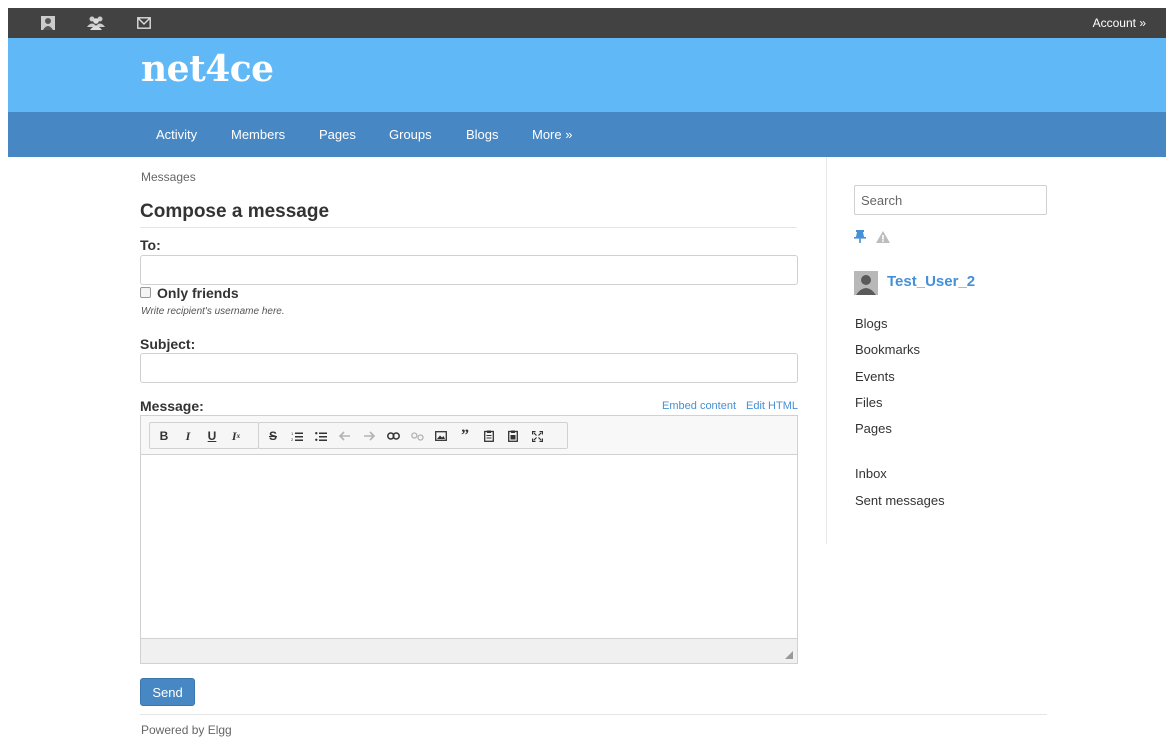  What do you see at coordinates (188, 436) in the screenshot?
I see `italic-icon: I` at bounding box center [188, 436].